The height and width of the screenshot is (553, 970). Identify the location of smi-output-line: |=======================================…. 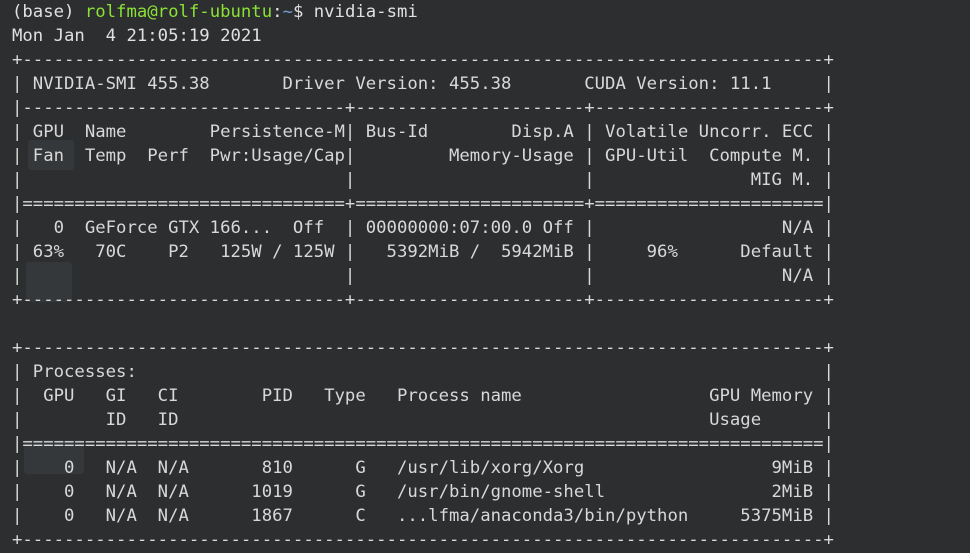
(423, 444).